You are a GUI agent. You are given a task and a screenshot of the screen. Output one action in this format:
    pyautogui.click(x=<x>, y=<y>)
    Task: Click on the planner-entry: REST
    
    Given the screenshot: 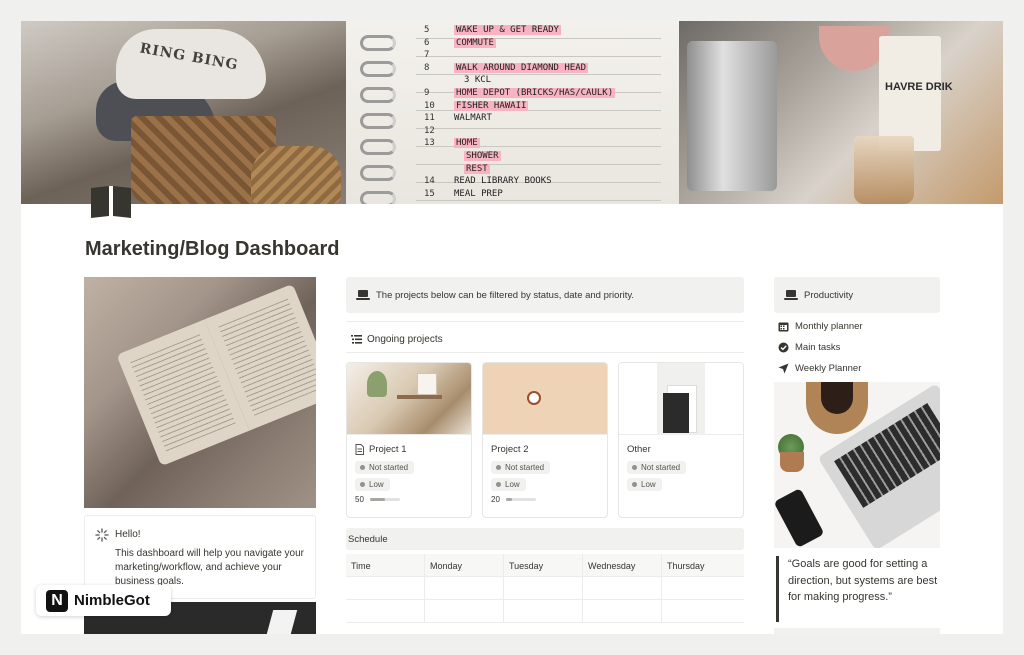 What is the action you would take?
    pyautogui.click(x=477, y=168)
    